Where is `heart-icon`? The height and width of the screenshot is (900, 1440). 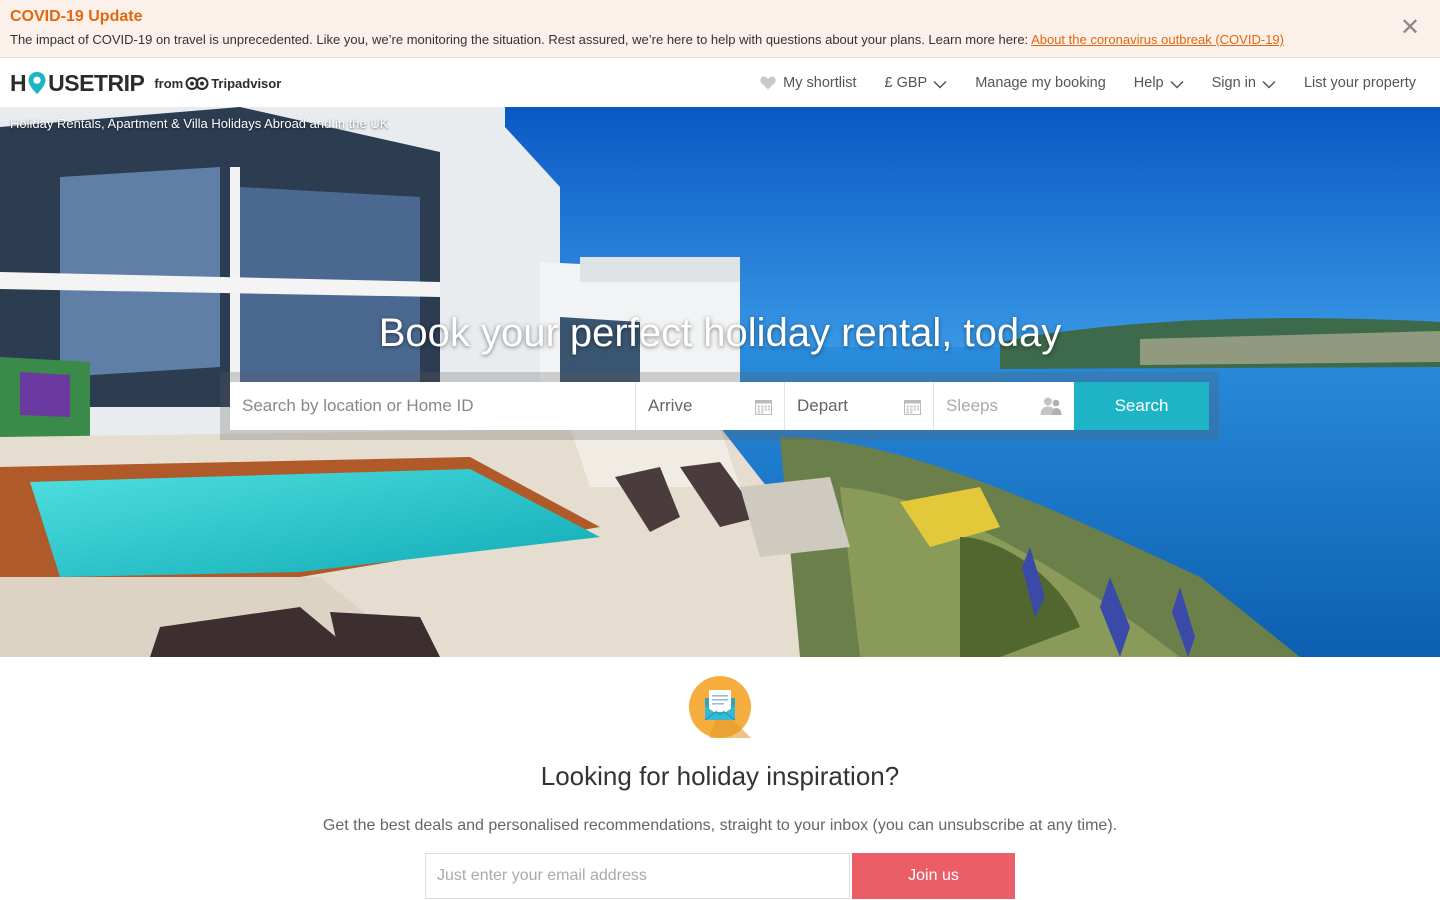 heart-icon is located at coordinates (768, 82).